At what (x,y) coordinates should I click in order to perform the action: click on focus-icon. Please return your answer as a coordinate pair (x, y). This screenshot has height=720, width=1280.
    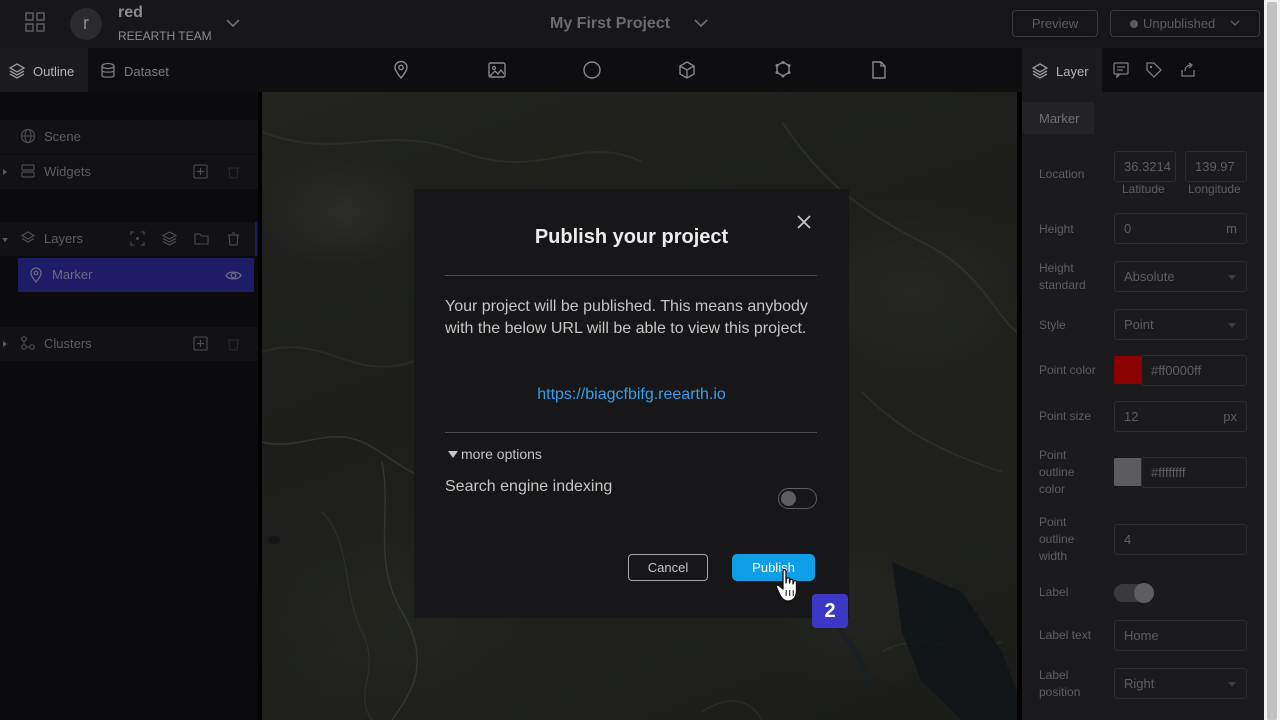
    Looking at the image, I should click on (137, 238).